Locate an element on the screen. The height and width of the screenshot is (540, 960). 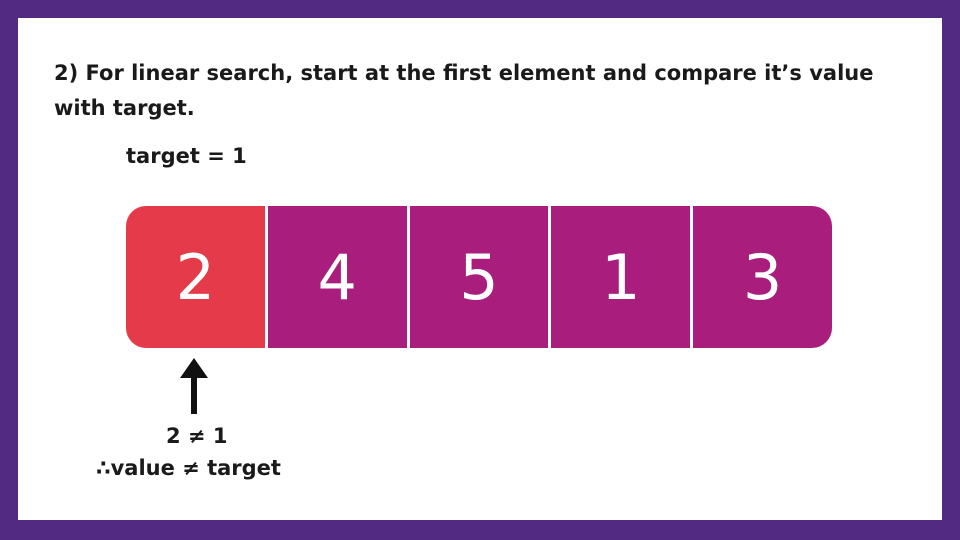
comparison-text: 2 ≠ 1 is located at coordinates (197, 436).